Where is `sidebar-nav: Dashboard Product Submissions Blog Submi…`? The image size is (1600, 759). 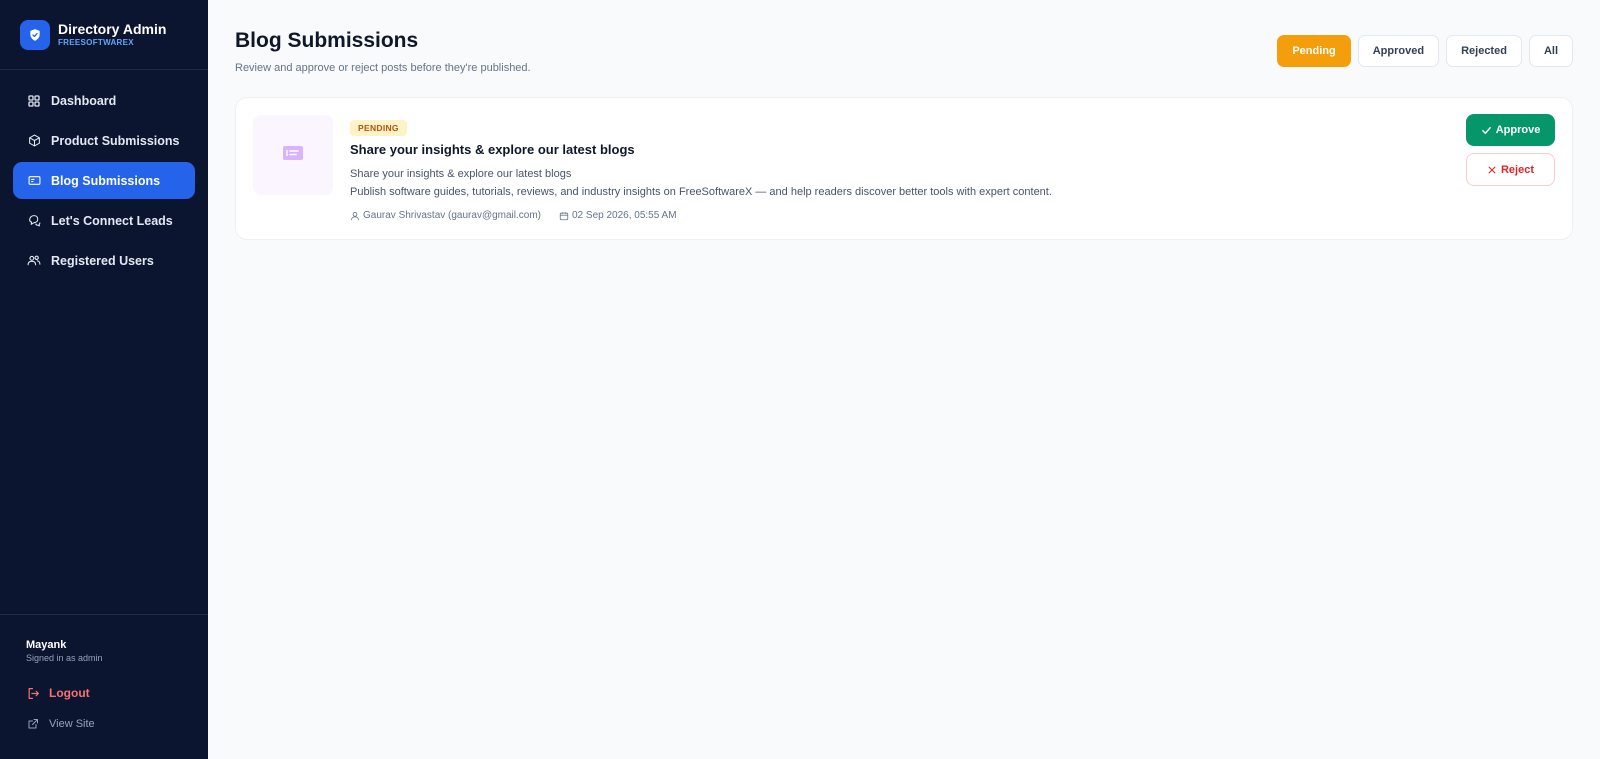
sidebar-nav: Dashboard Product Submissions Blog Submi… is located at coordinates (104, 174).